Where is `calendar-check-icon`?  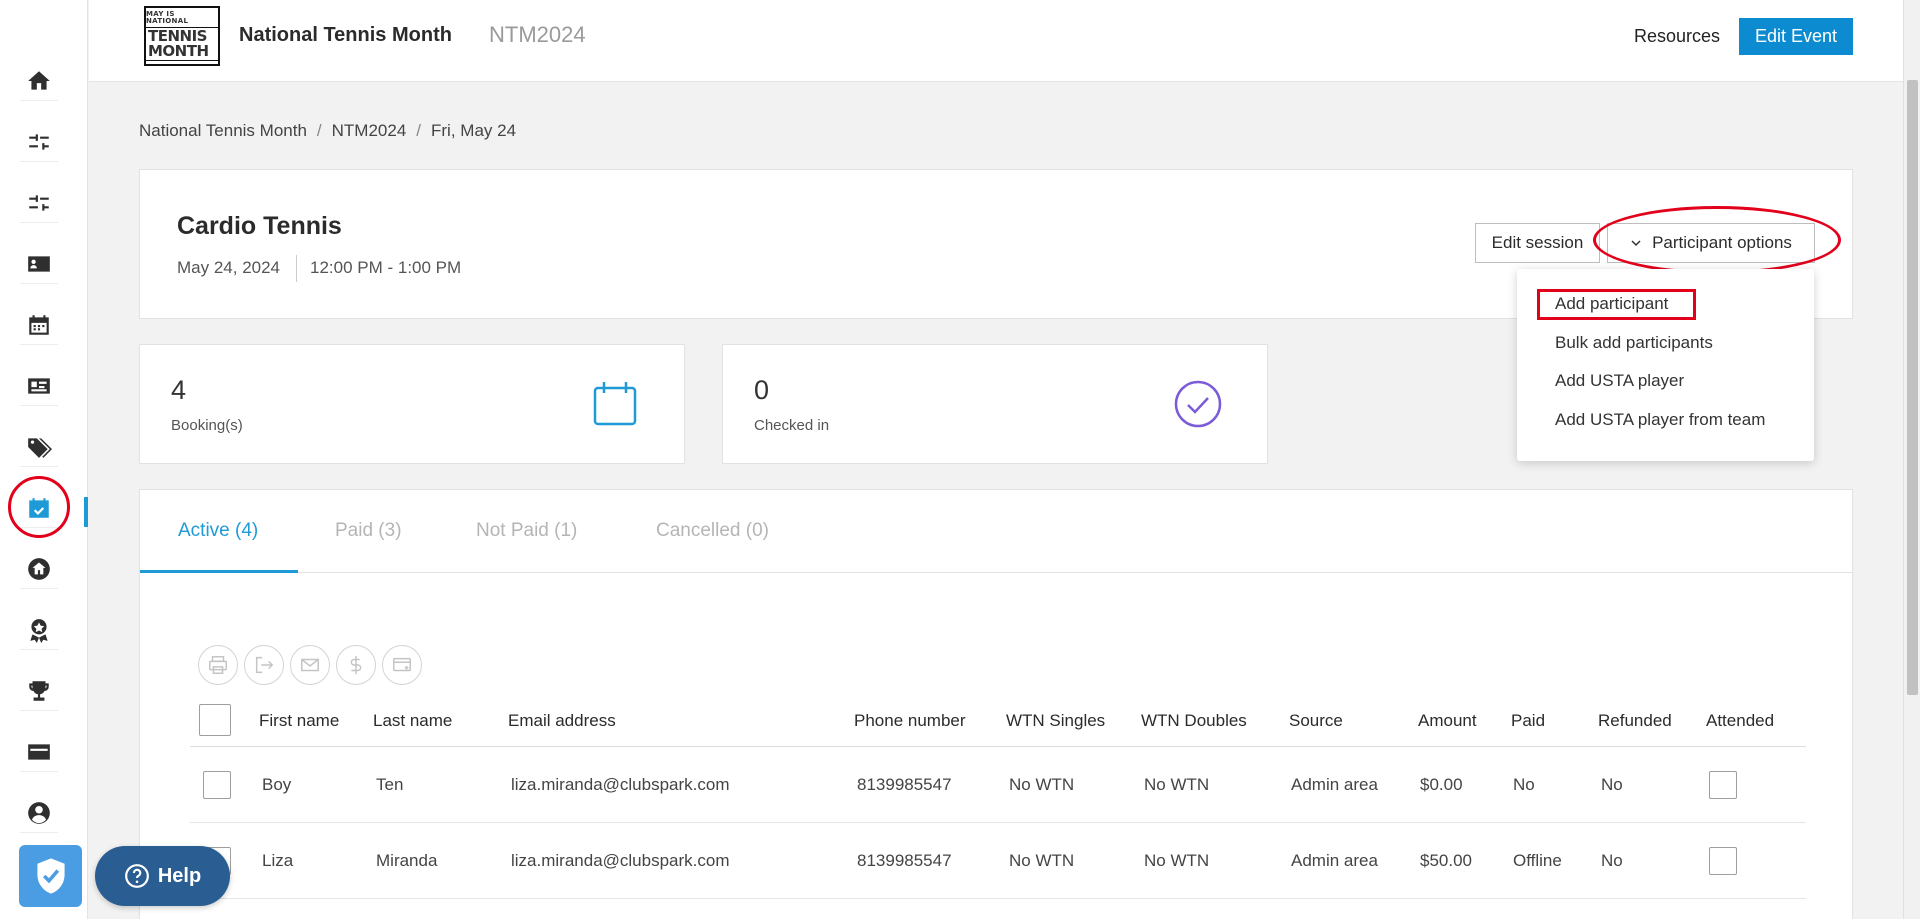 calendar-check-icon is located at coordinates (39, 507).